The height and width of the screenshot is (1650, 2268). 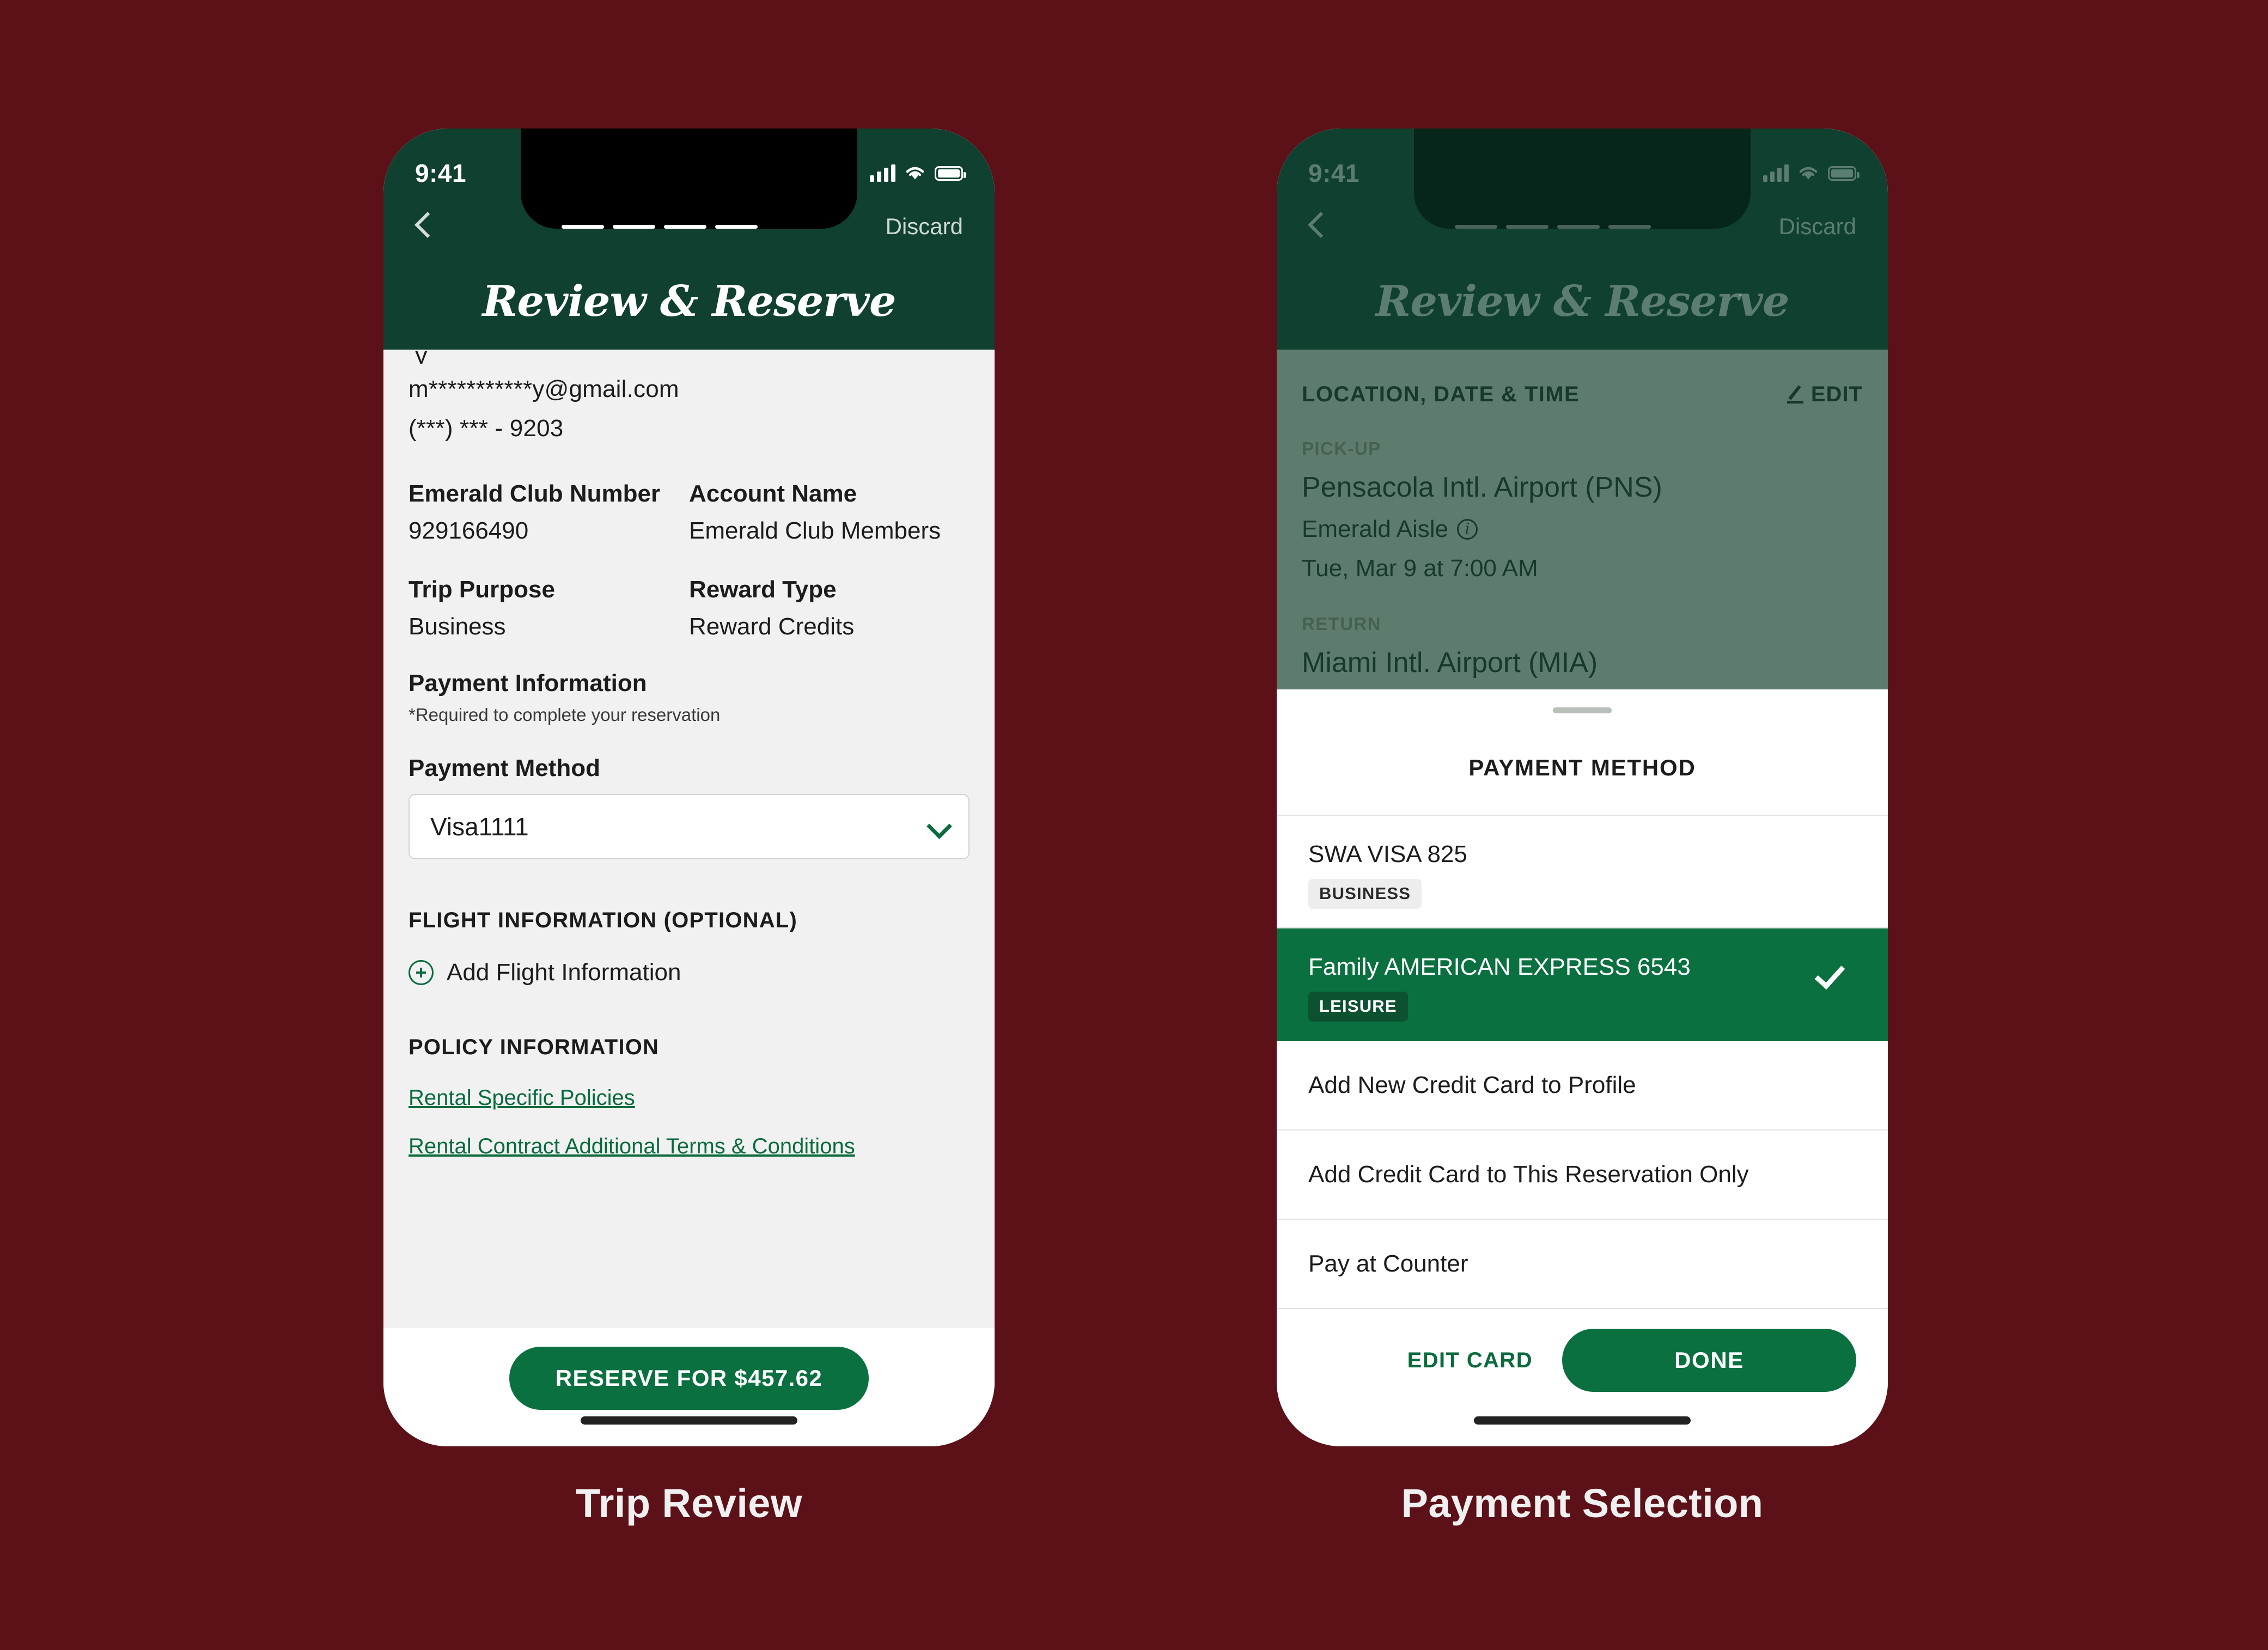 What do you see at coordinates (1582, 379) in the screenshot?
I see `location-date-time-header: LOCATION, DATE & TIME EDIT` at bounding box center [1582, 379].